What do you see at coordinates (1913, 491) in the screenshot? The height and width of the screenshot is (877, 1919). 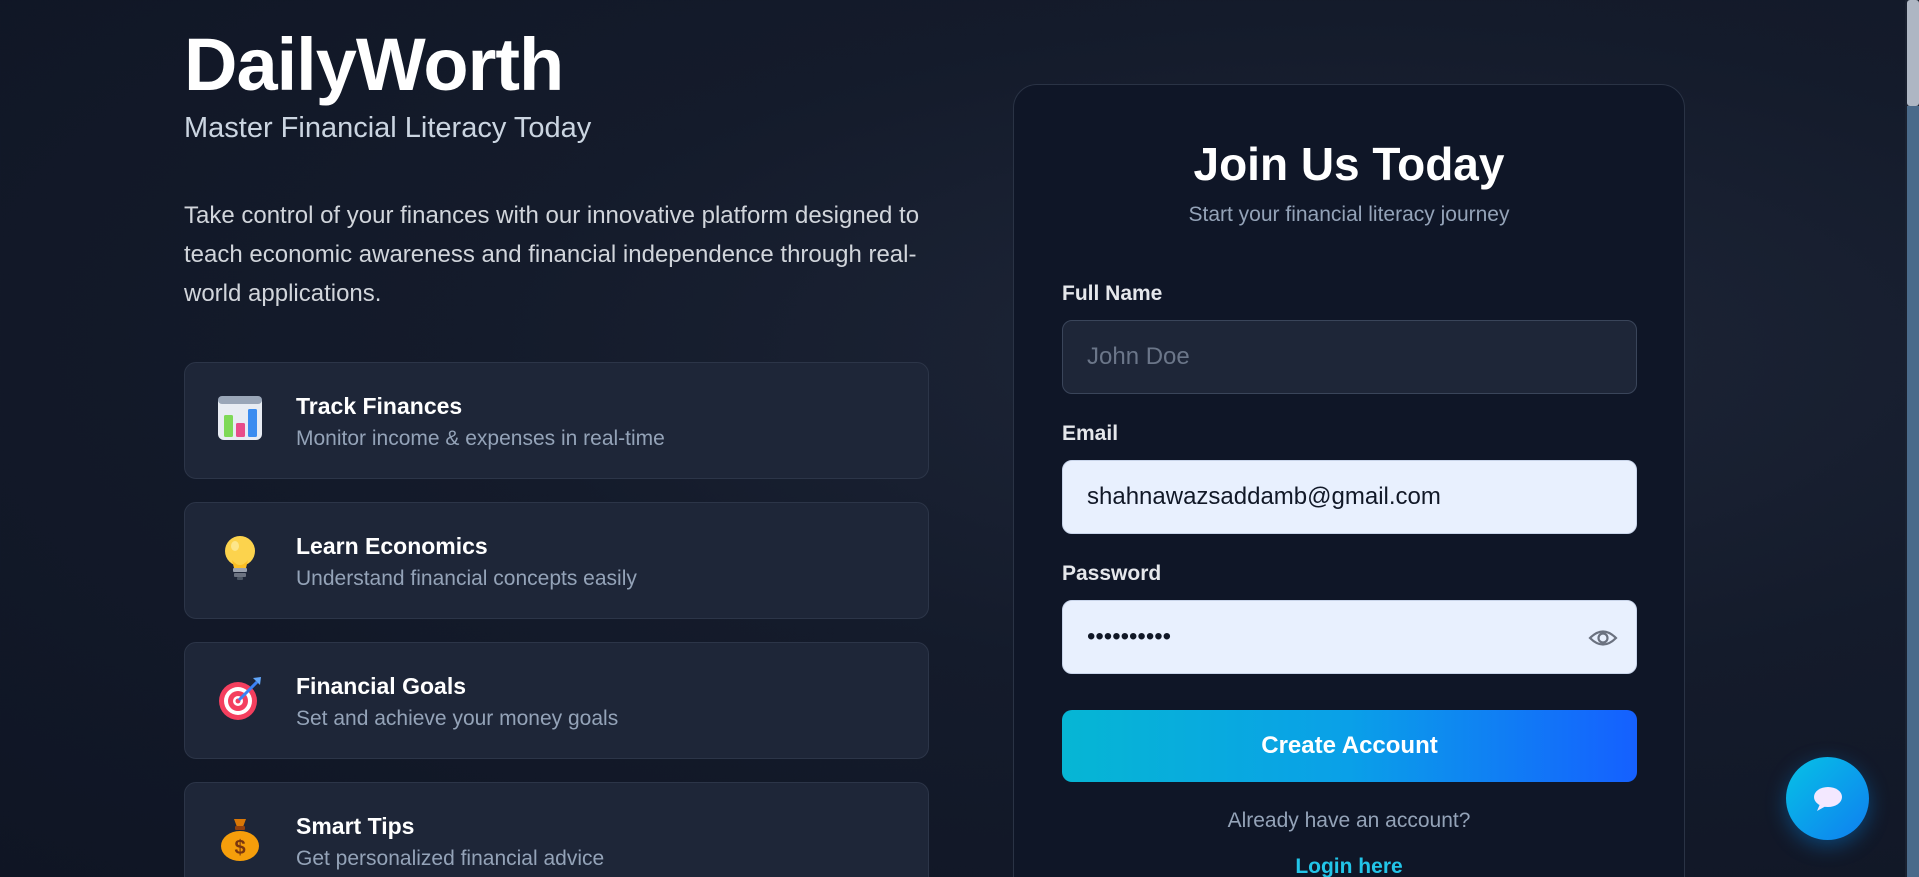 I see `scrollbar-rail` at bounding box center [1913, 491].